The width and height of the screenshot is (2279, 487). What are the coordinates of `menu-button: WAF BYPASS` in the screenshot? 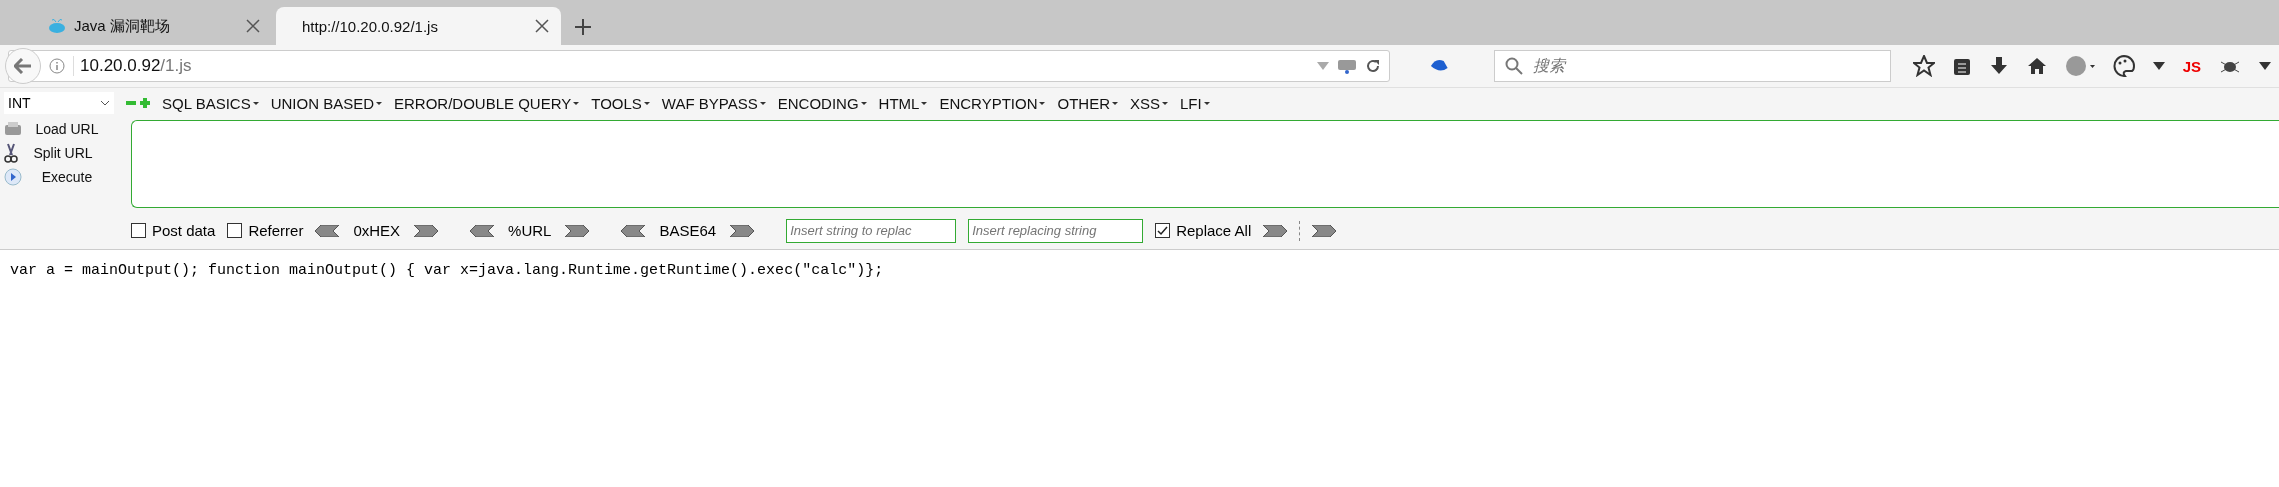 It's located at (713, 103).